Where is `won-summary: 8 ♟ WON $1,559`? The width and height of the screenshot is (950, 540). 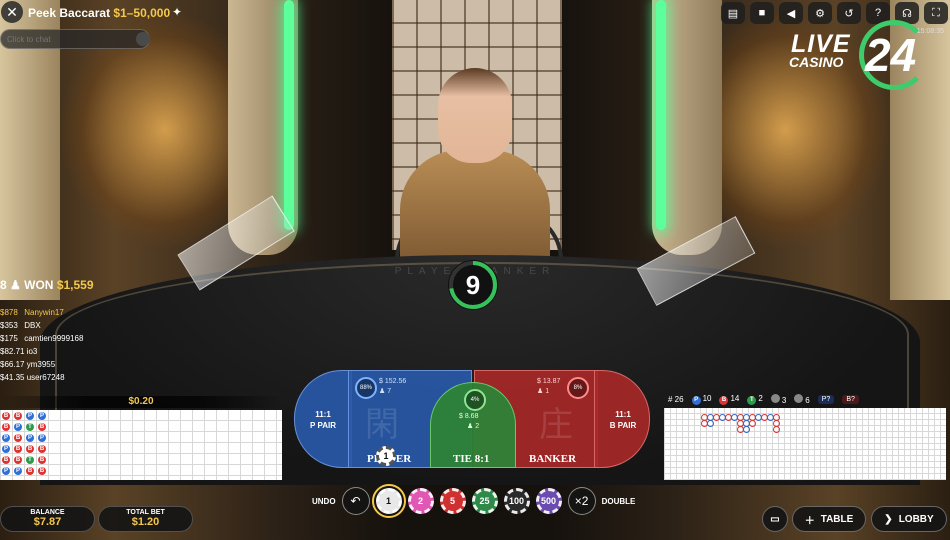 won-summary: 8 ♟ WON $1,559 is located at coordinates (110, 285).